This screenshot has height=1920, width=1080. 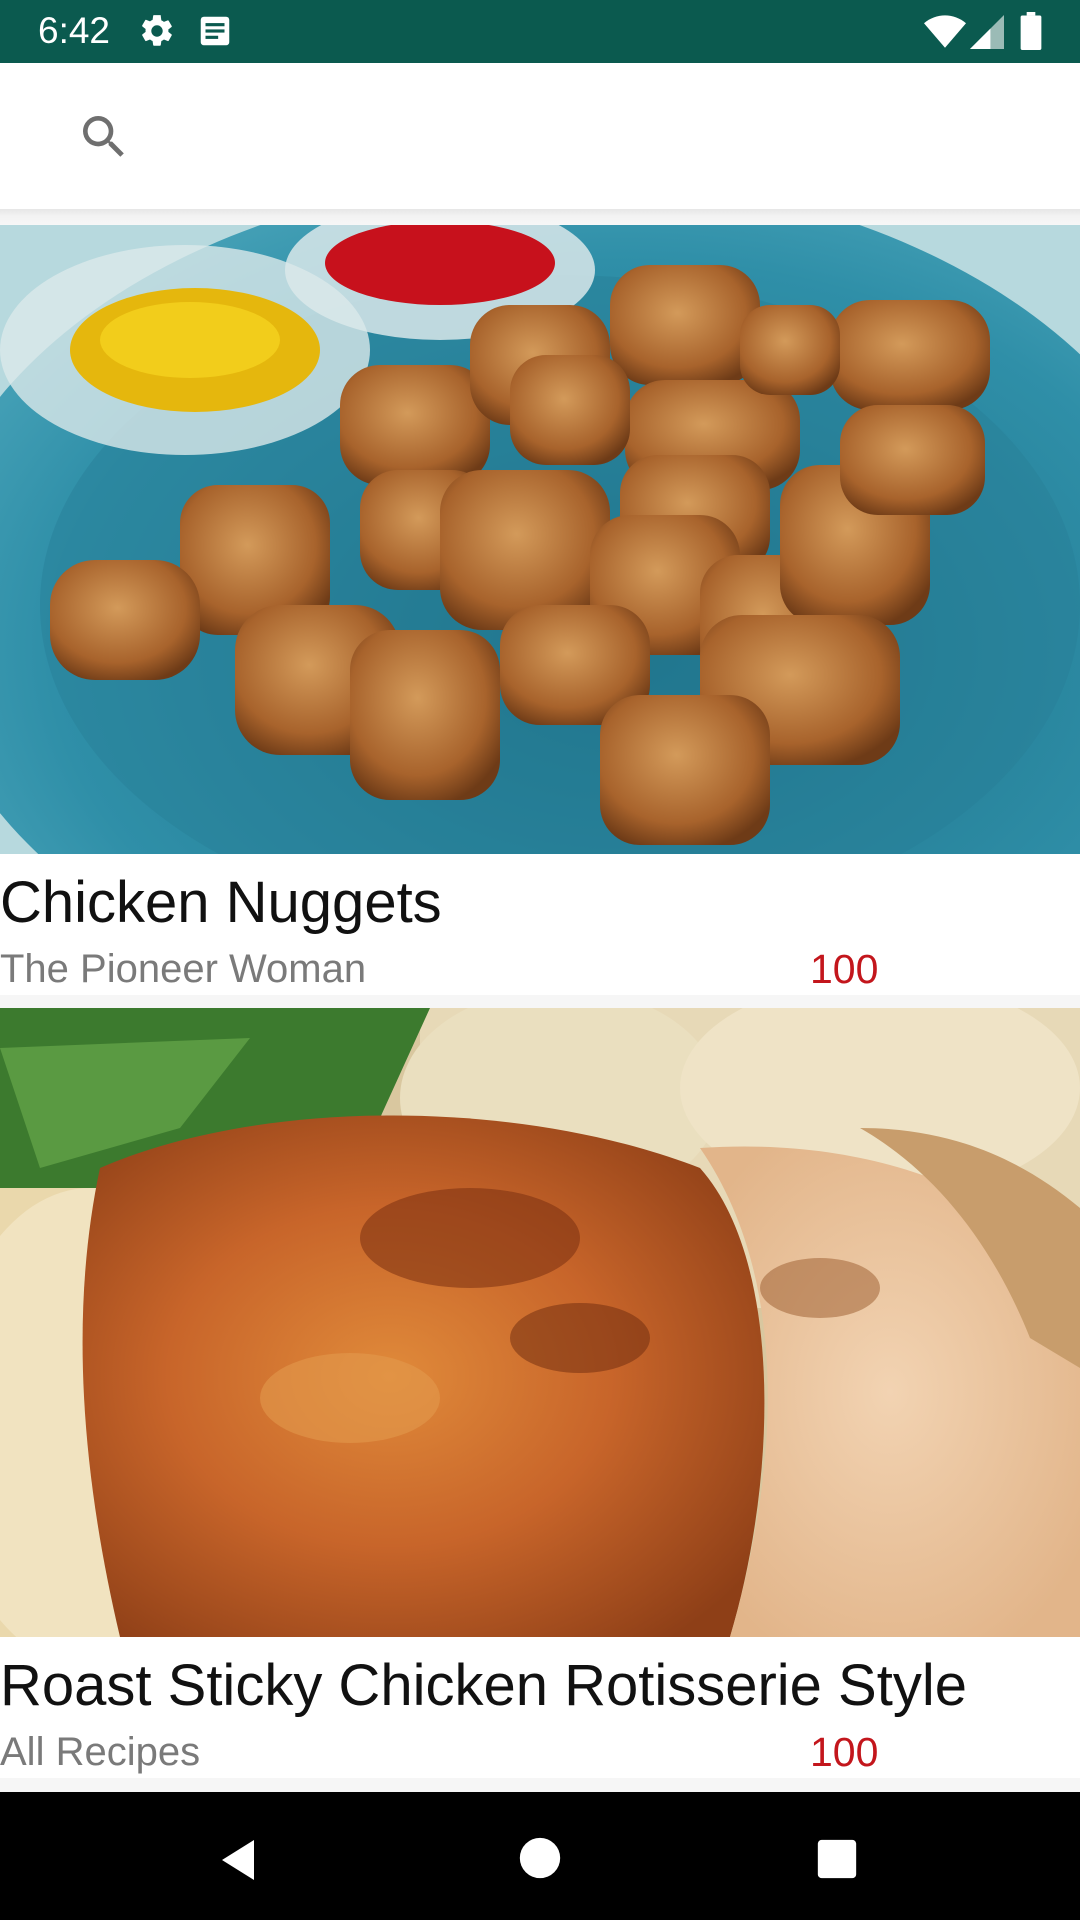 What do you see at coordinates (987, 32) in the screenshot?
I see `signal-icon` at bounding box center [987, 32].